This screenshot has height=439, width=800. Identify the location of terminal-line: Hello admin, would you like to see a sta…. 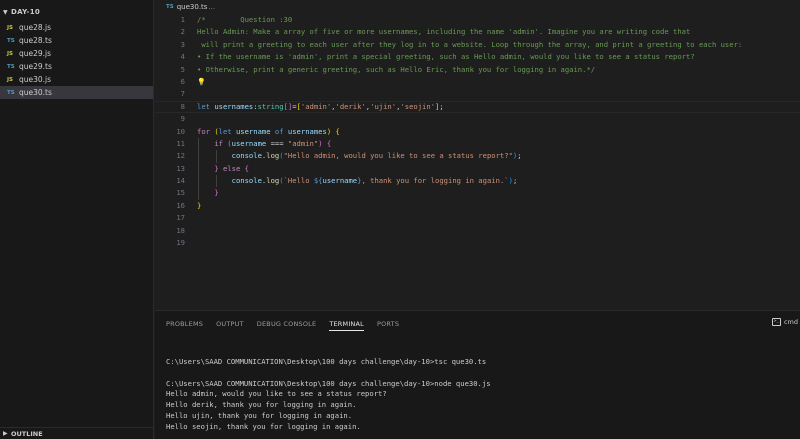
(276, 394).